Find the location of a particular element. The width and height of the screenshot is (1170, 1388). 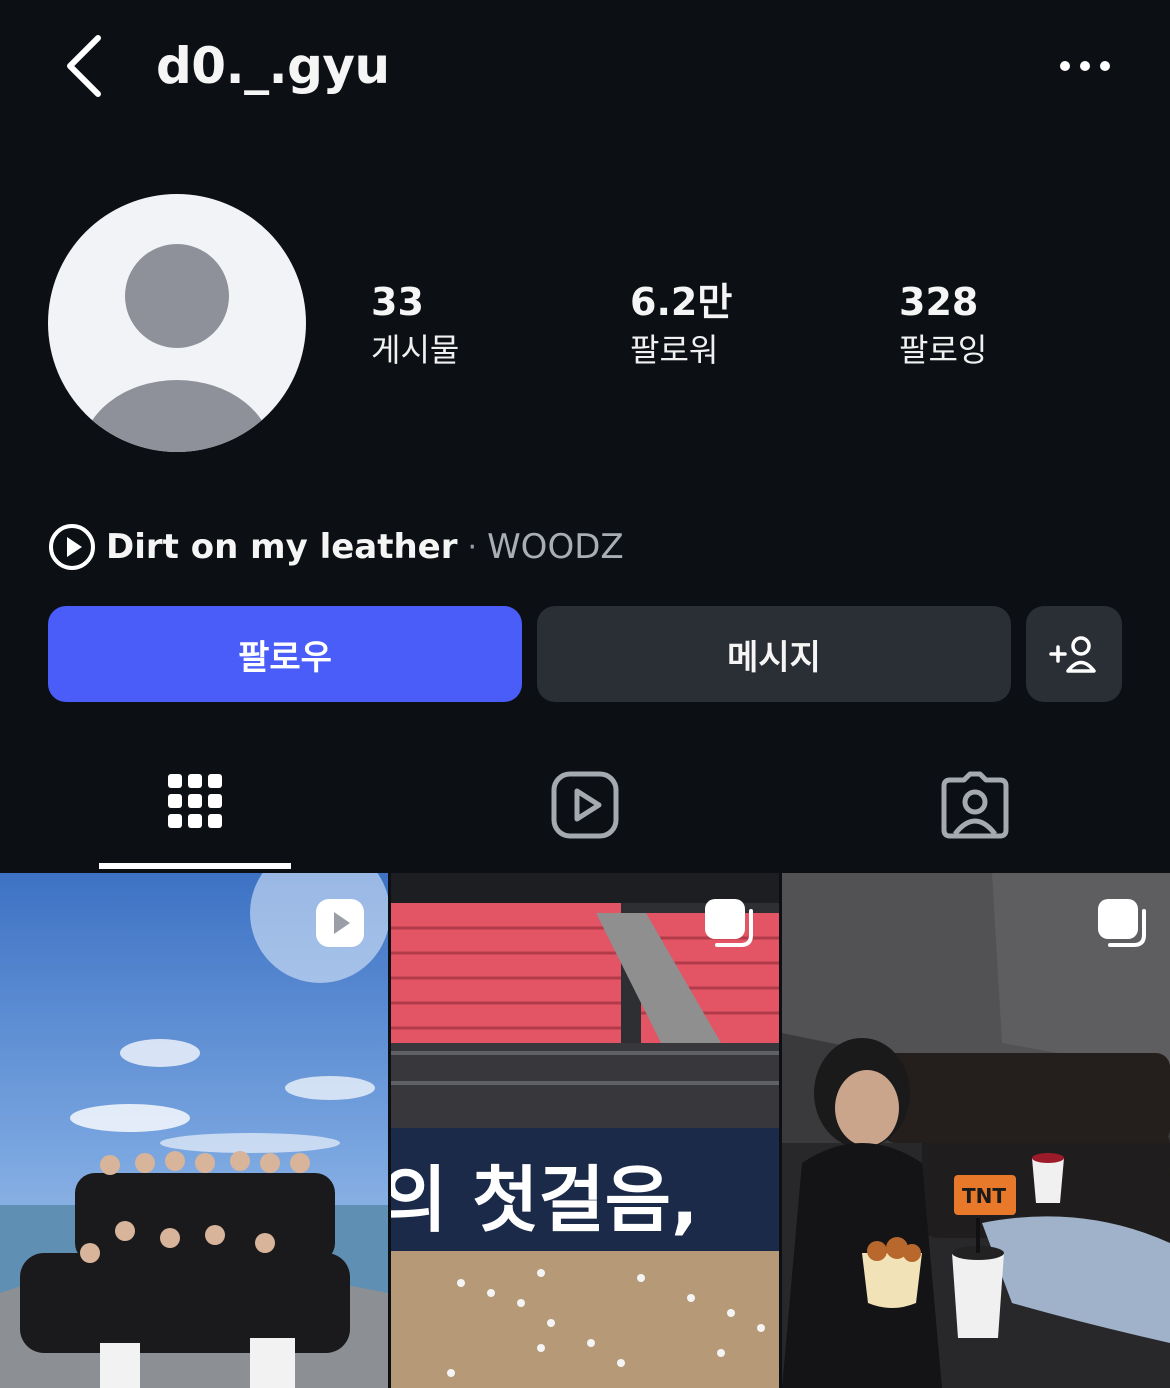

post-thumbnail-3: TNT is located at coordinates (976, 1130).